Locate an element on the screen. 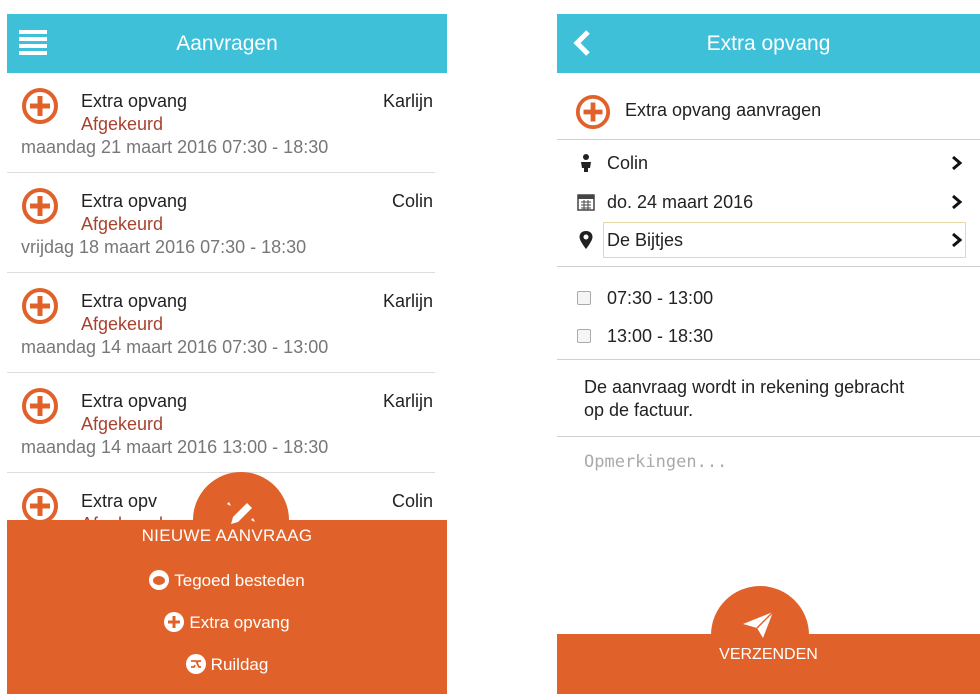 The image size is (980, 694). extra-care-button: Extra opvang is located at coordinates (227, 622).